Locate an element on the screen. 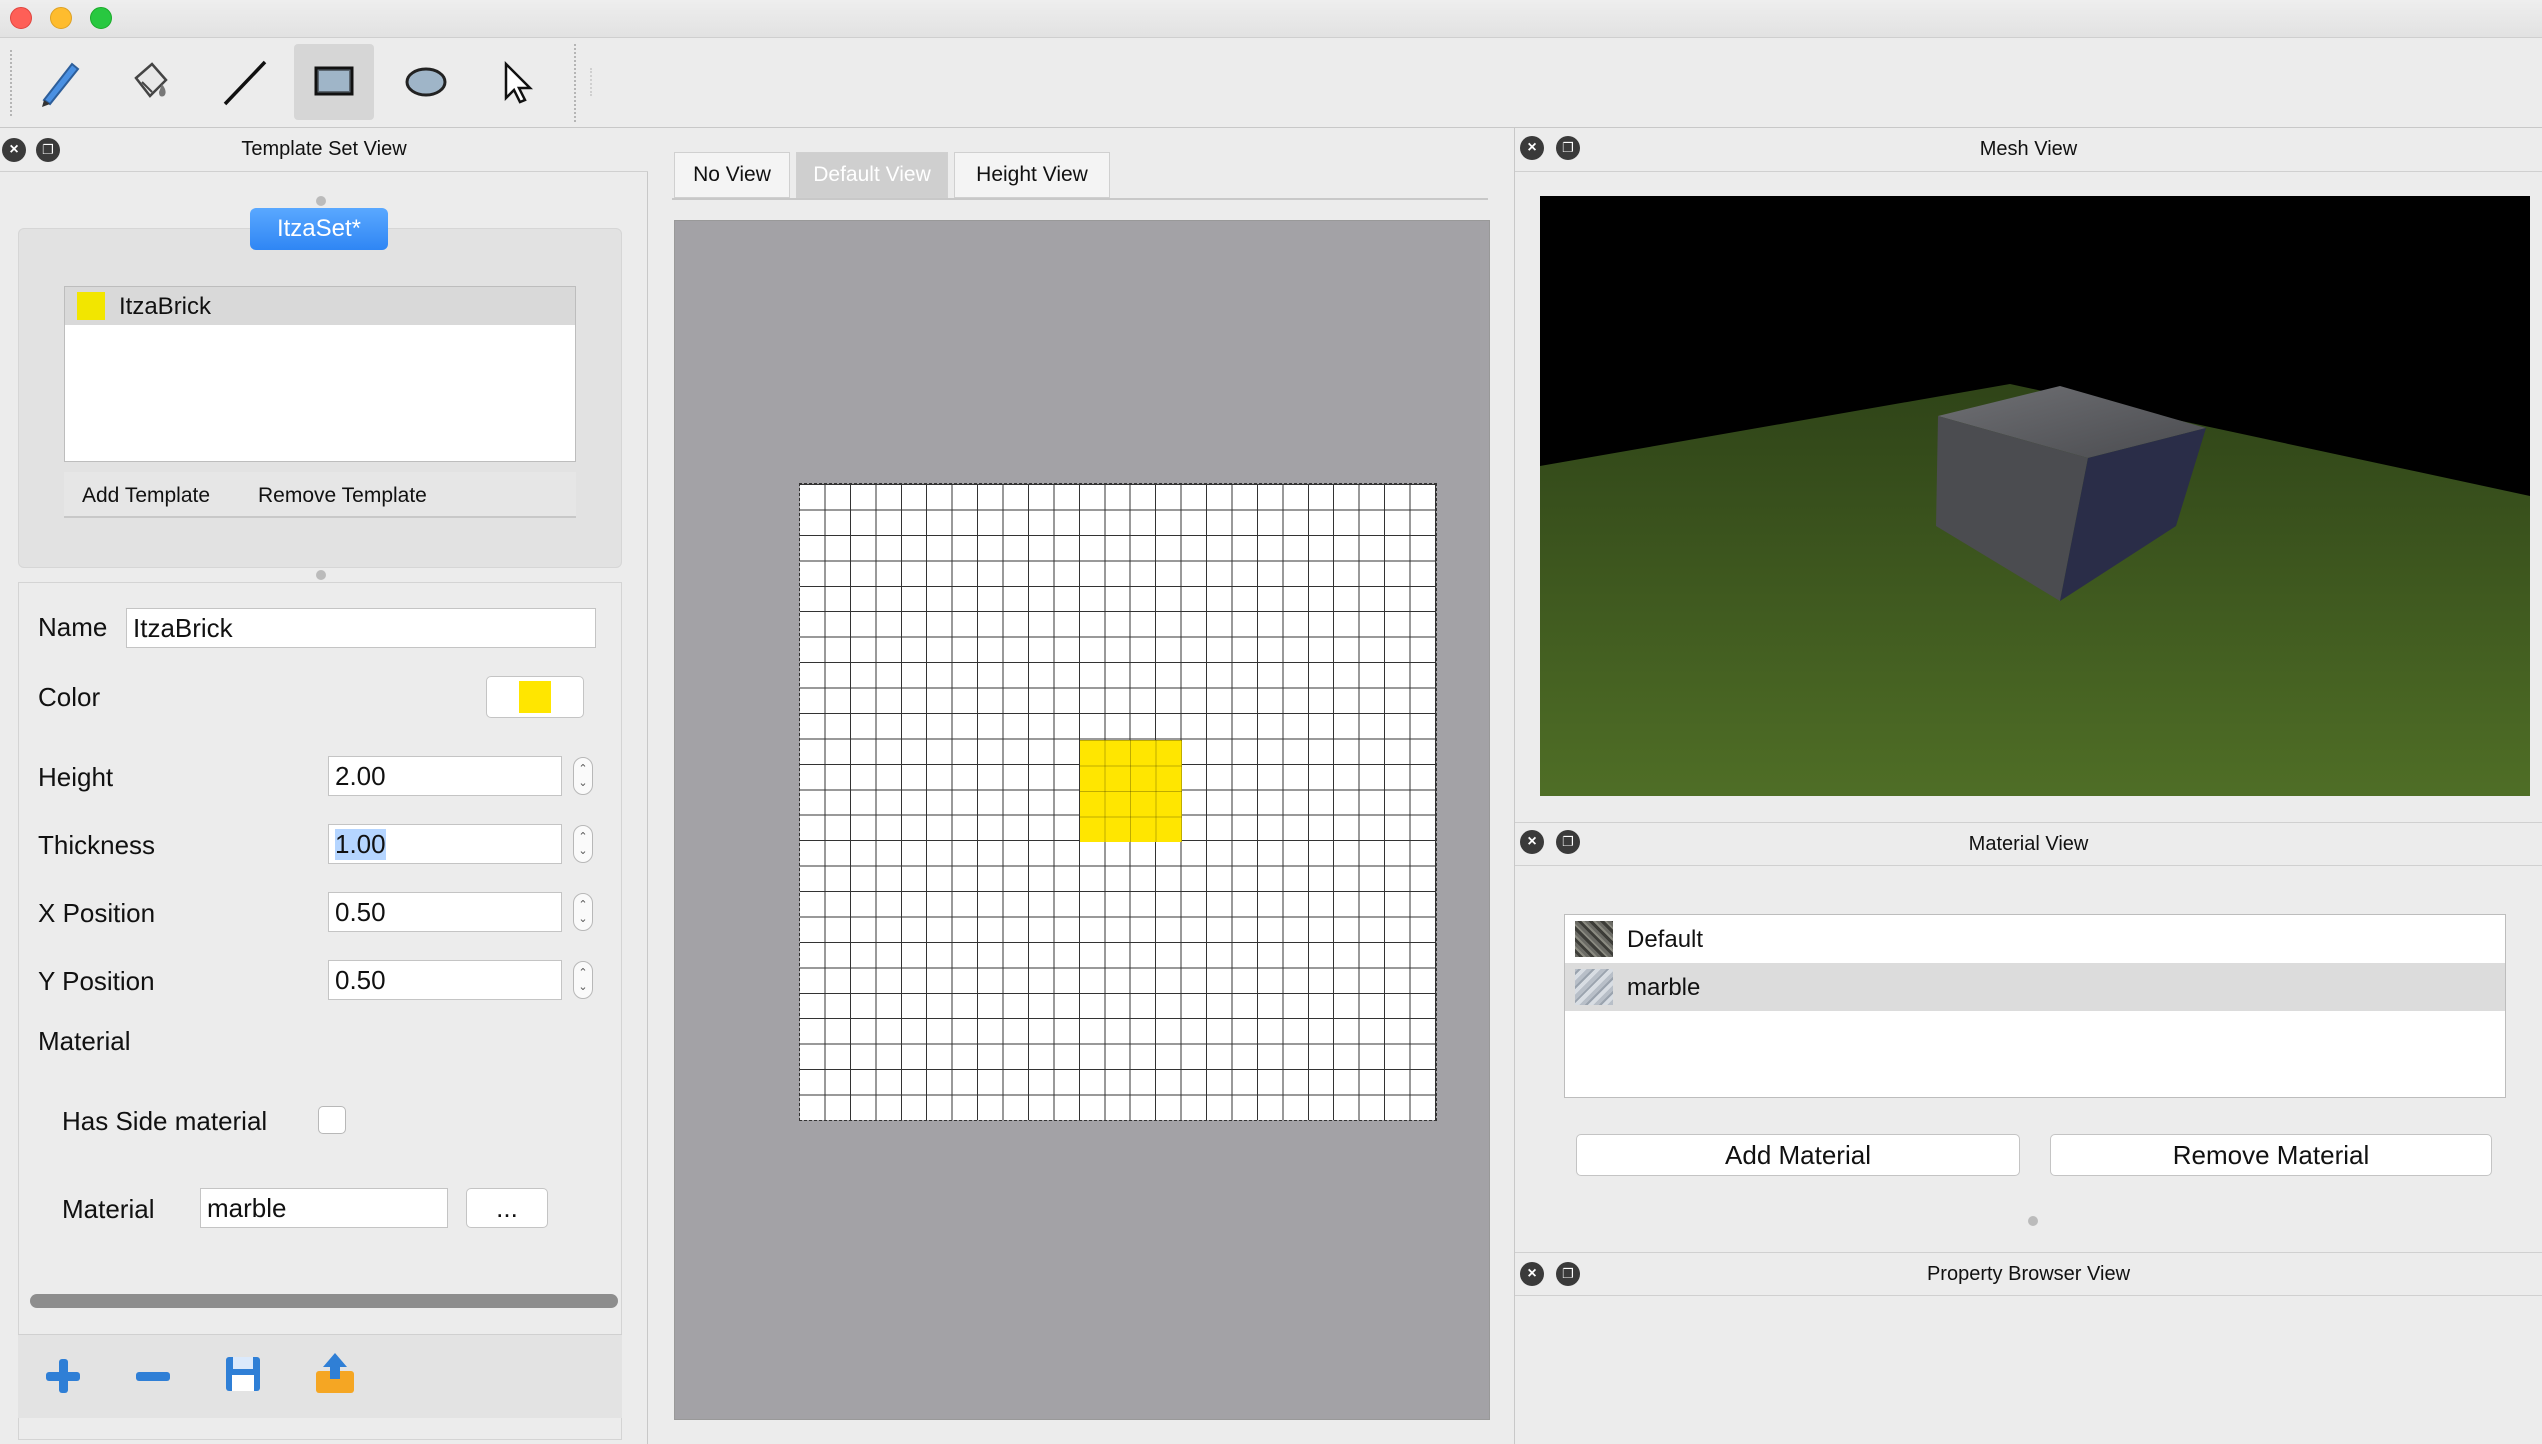 Image resolution: width=2542 pixels, height=1444 pixels. marble-texture-icon is located at coordinates (1594, 987).